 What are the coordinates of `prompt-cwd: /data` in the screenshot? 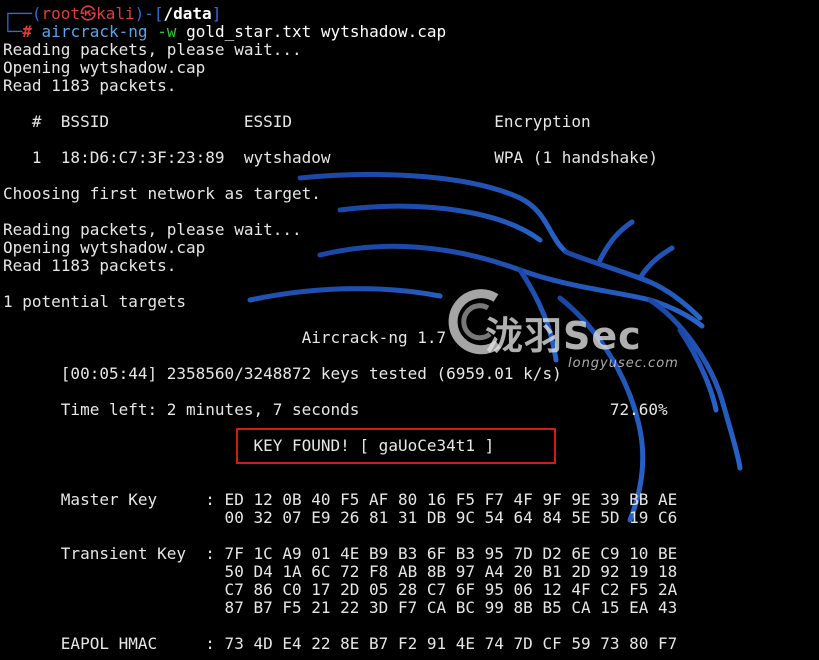 It's located at (187, 13).